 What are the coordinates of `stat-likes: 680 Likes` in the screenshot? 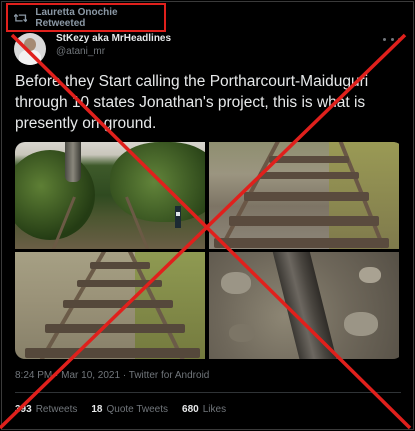 It's located at (204, 409).